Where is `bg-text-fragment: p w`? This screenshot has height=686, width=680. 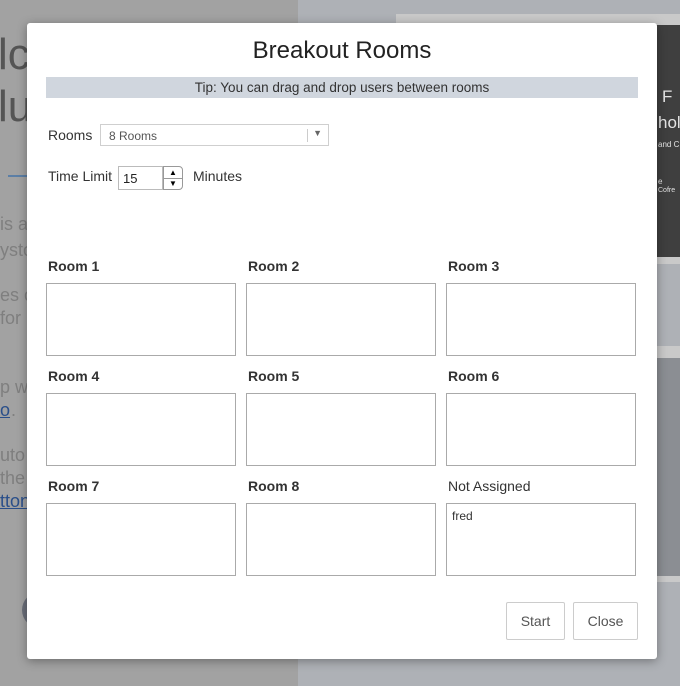
bg-text-fragment: p w is located at coordinates (14, 387).